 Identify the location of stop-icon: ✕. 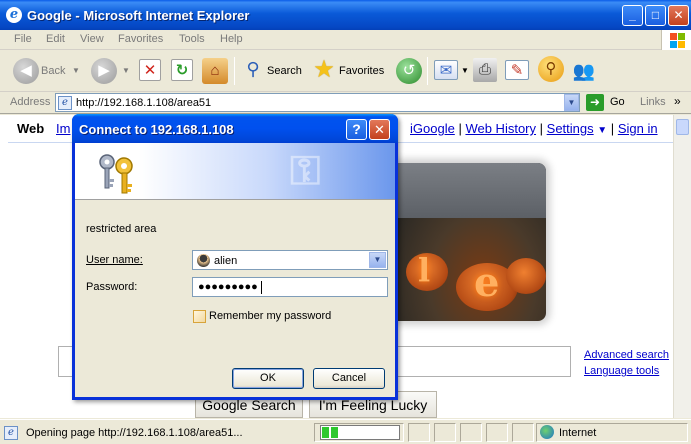
(150, 70).